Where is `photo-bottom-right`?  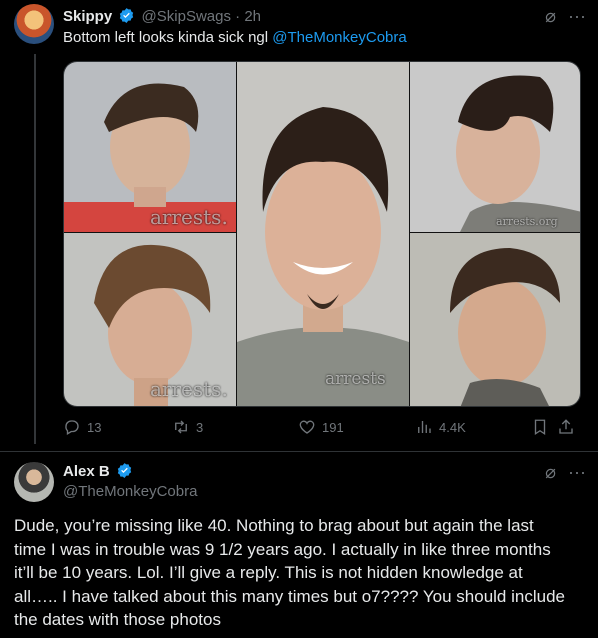 photo-bottom-right is located at coordinates (495, 319).